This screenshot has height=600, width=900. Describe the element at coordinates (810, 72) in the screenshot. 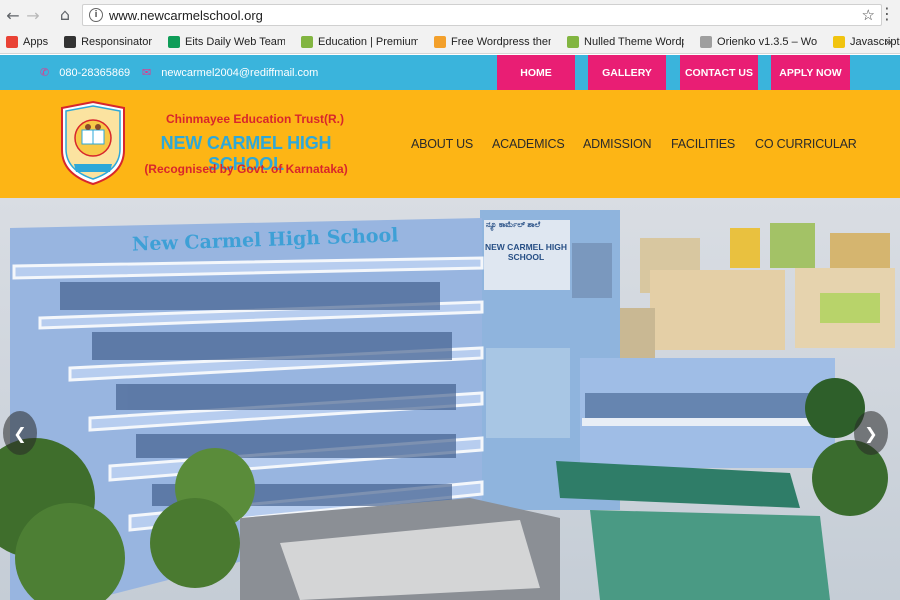

I see `nav-apply-now-button: APPLY NOW` at that location.